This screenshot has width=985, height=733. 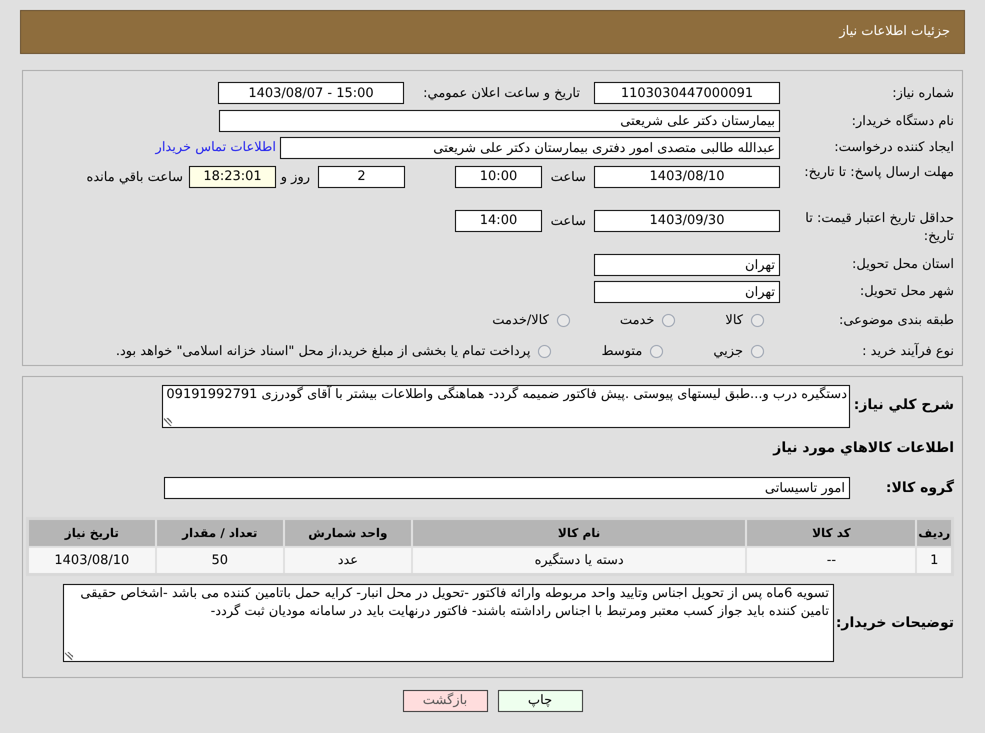 I want to click on field-label: ایجاد کننده درخواست:, so click(x=893, y=148).